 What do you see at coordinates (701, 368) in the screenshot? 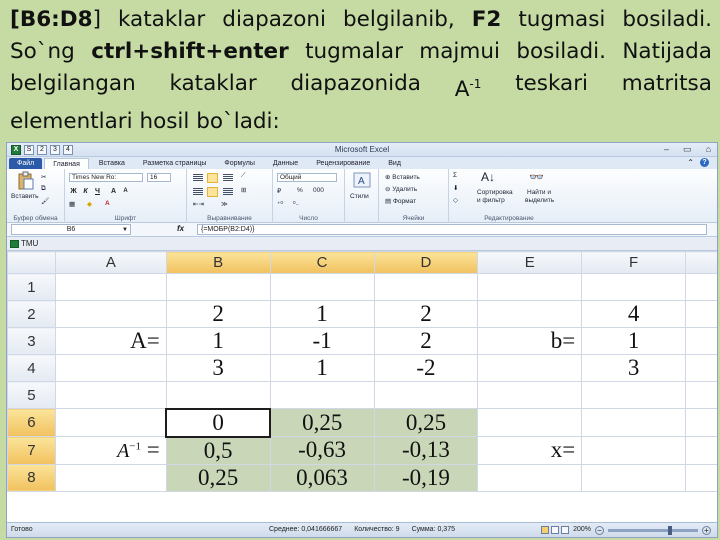
I see `cell-g4` at bounding box center [701, 368].